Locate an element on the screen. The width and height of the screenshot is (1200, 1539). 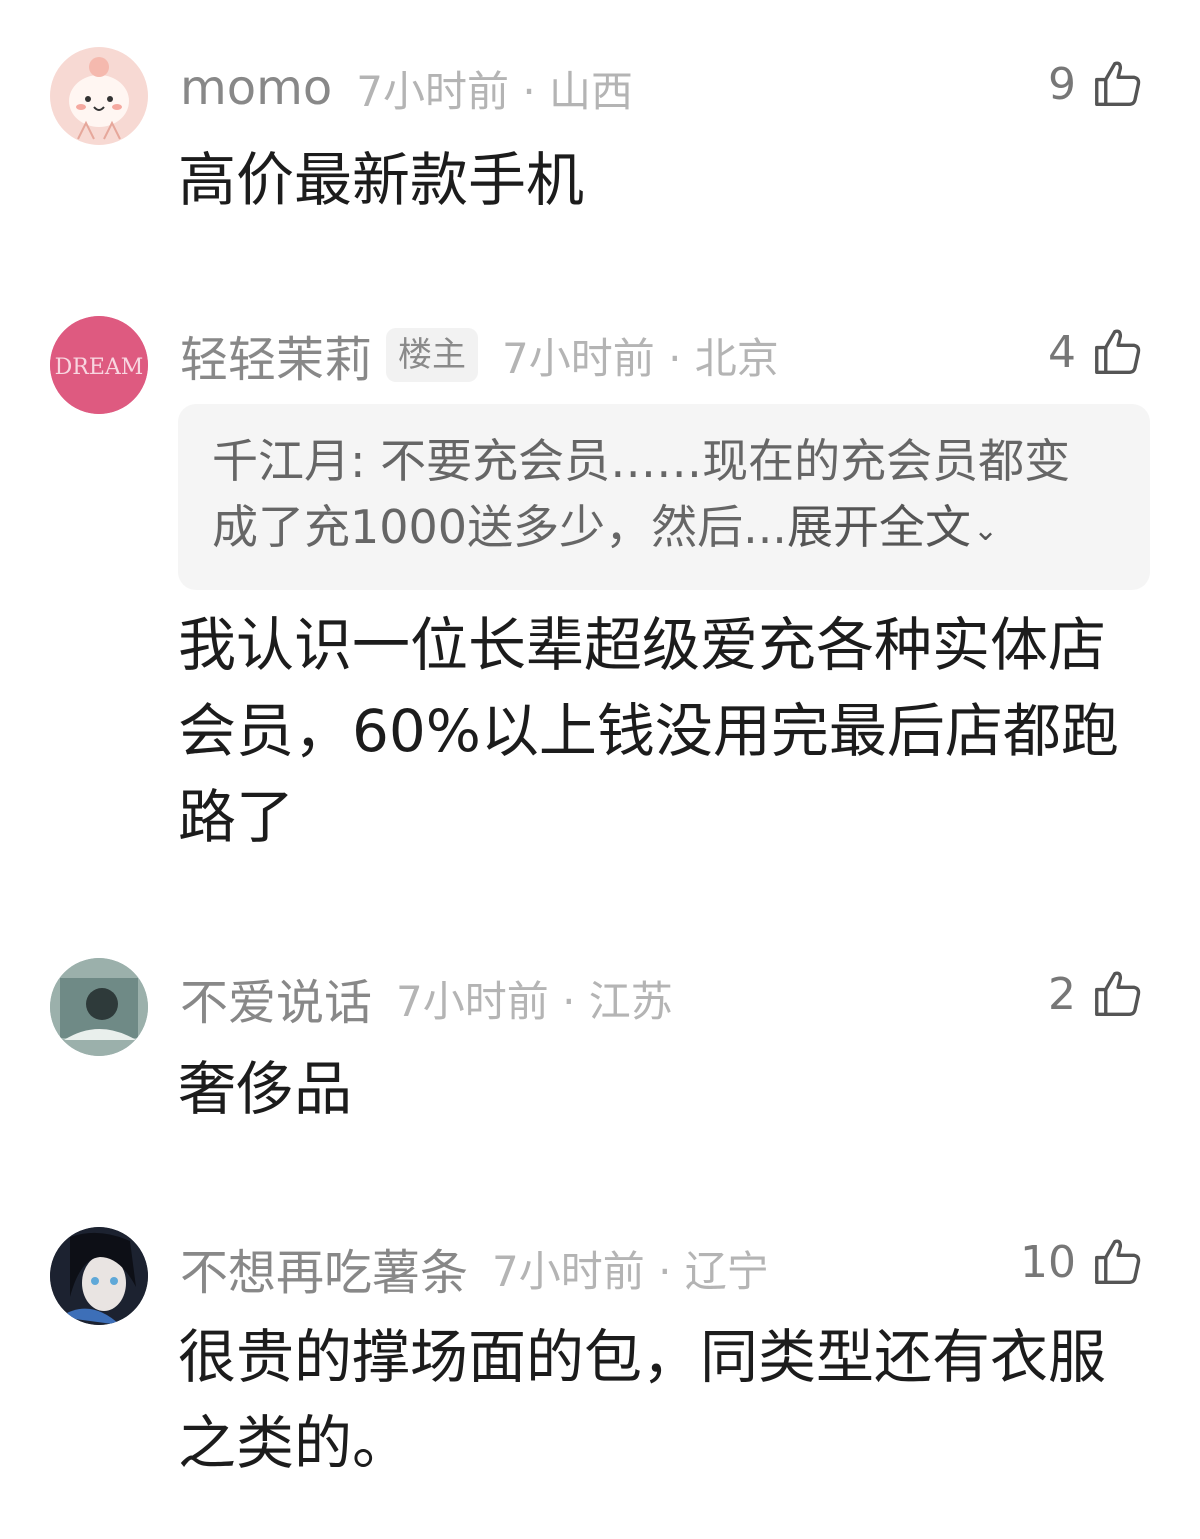
like-button: 9 is located at coordinates (1096, 84).